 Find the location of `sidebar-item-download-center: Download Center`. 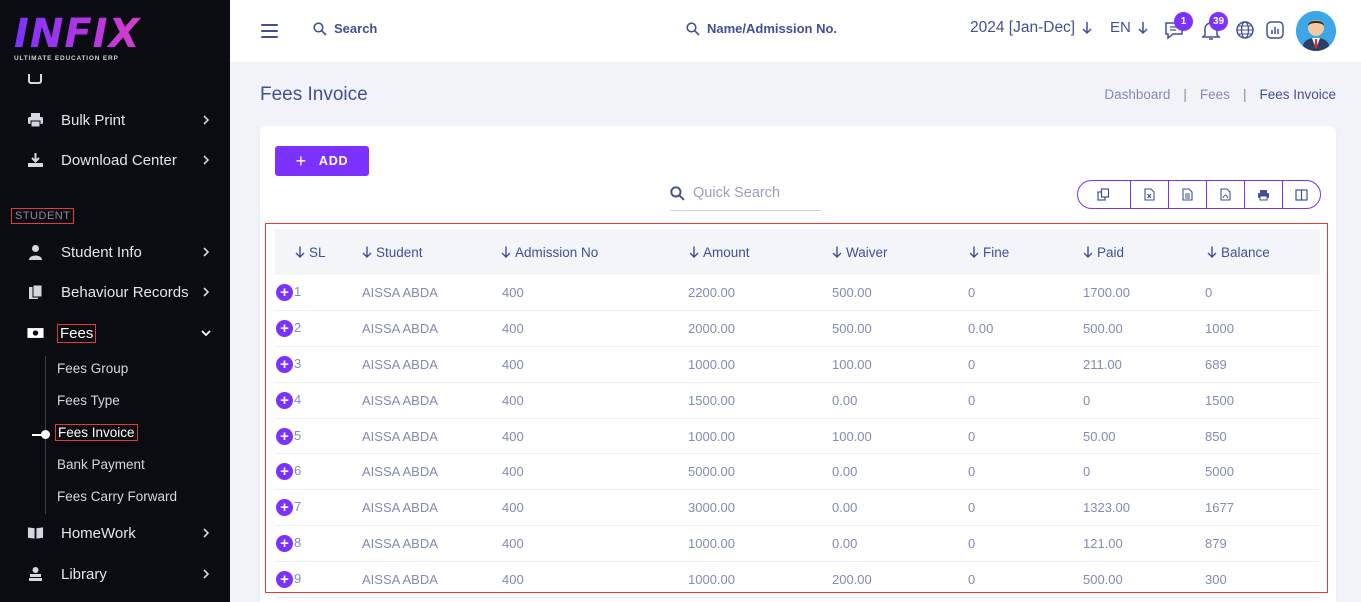

sidebar-item-download-center: Download Center is located at coordinates (115, 160).